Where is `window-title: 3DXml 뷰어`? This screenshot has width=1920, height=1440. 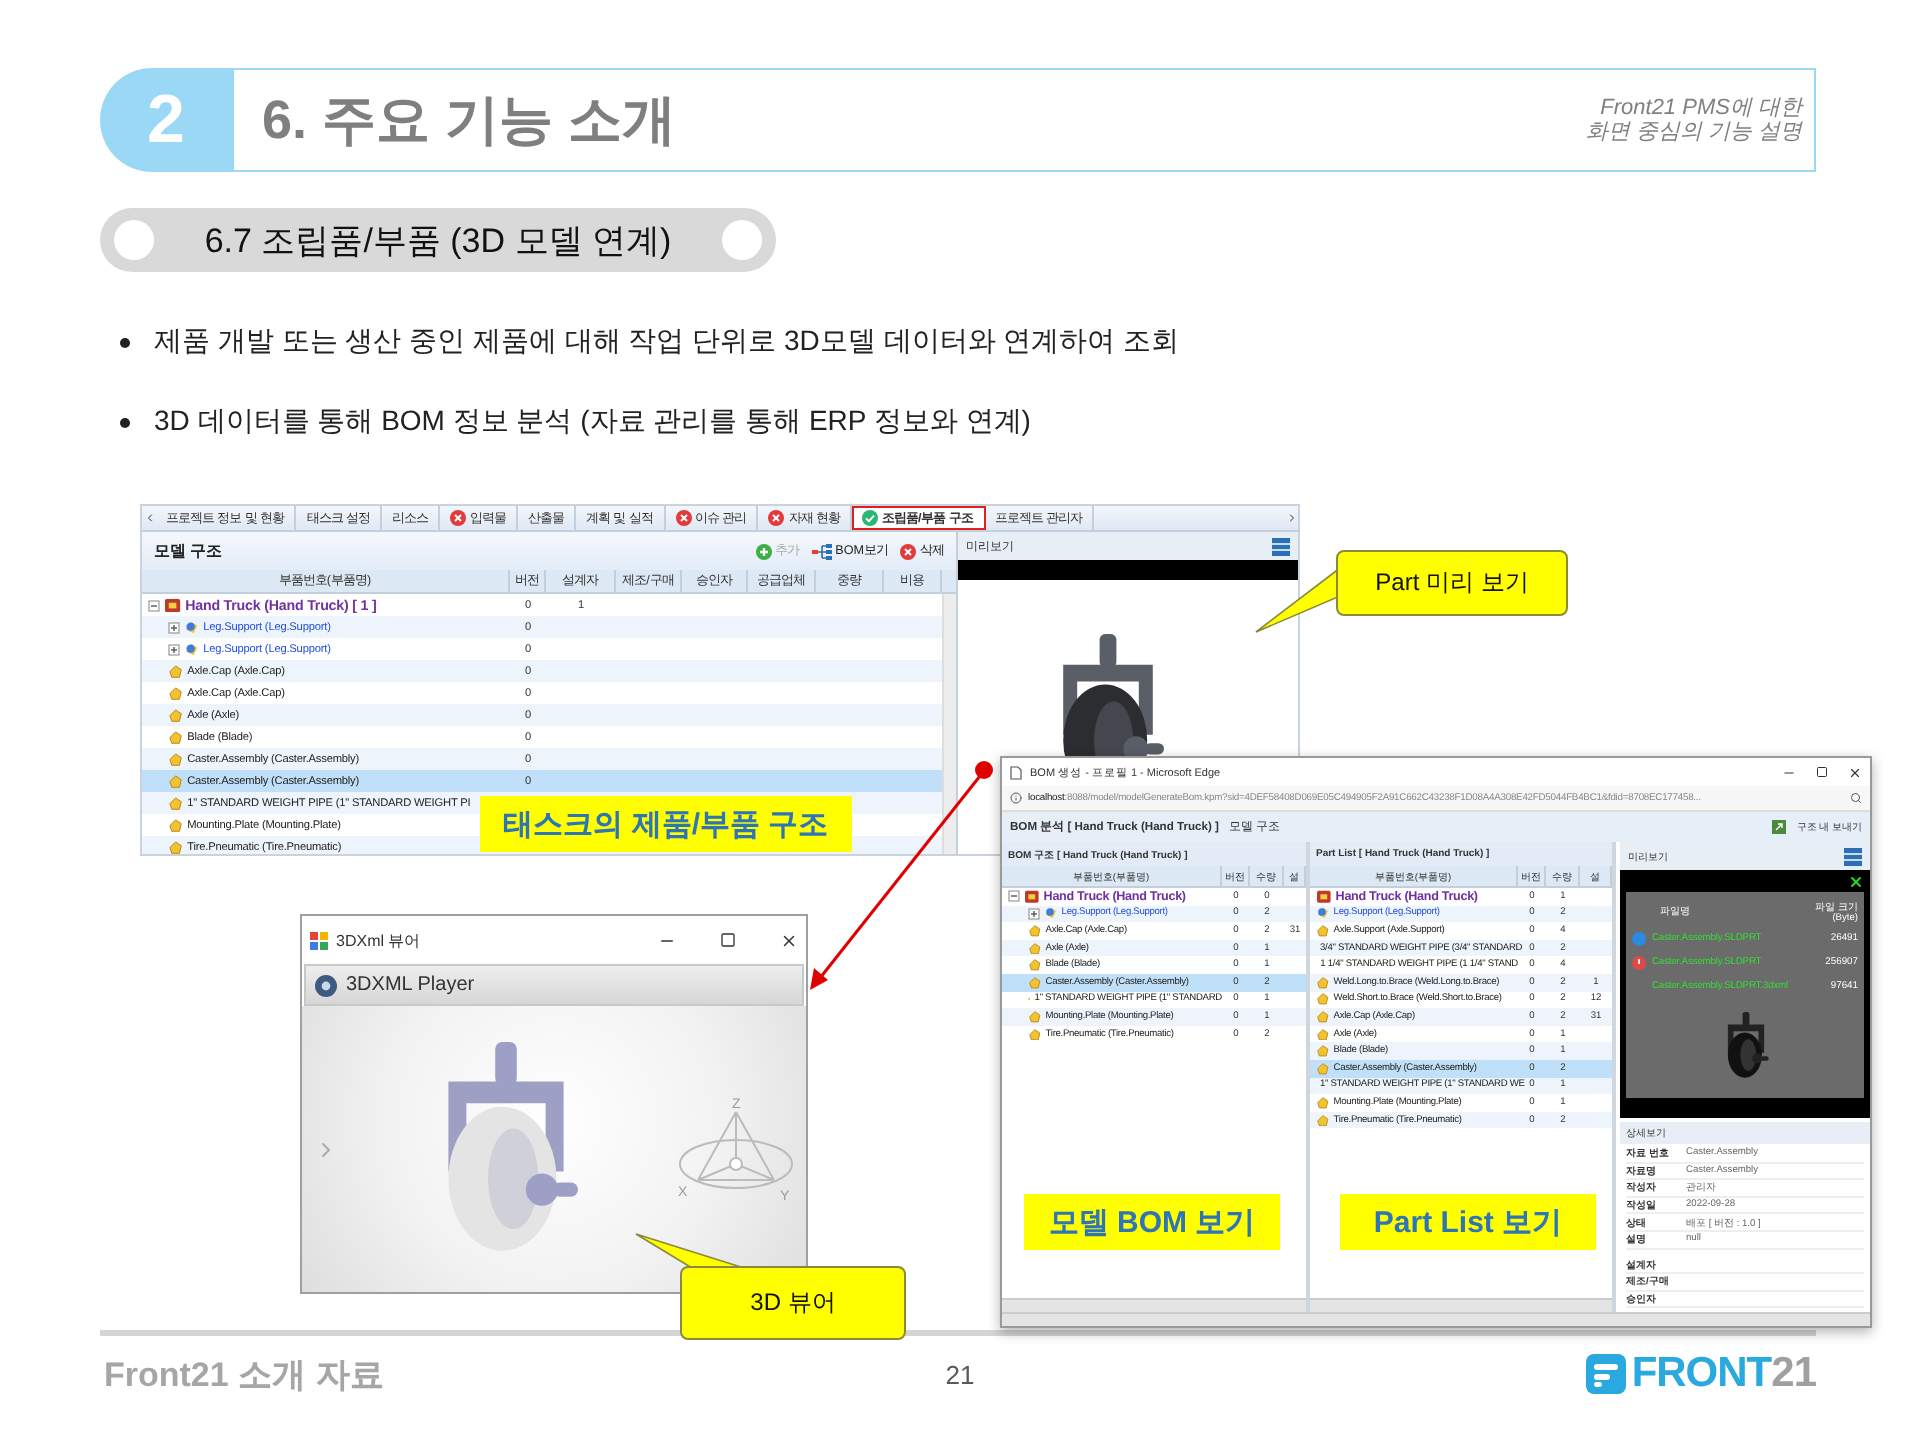
window-title: 3DXml 뷰어 is located at coordinates (379, 940).